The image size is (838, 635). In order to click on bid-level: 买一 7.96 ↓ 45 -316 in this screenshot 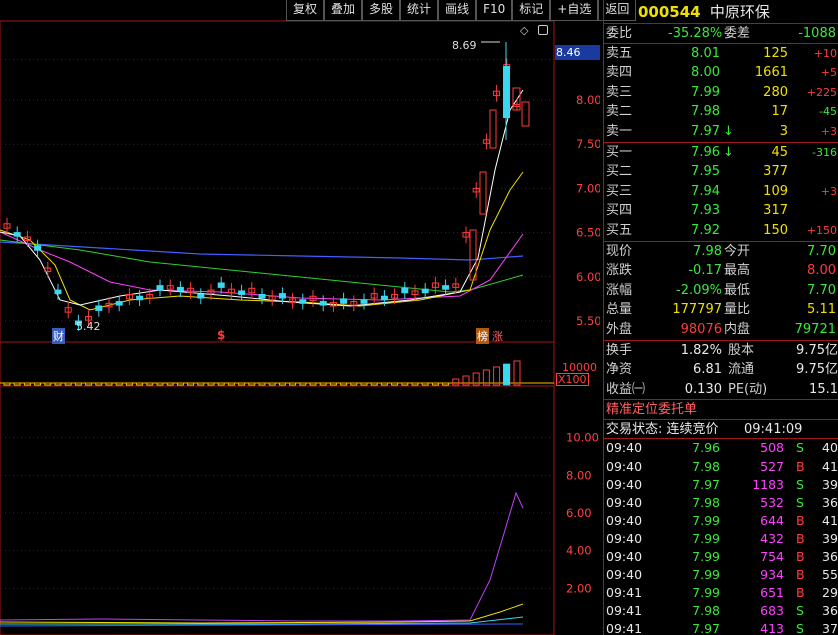, I will do `click(721, 153)`.